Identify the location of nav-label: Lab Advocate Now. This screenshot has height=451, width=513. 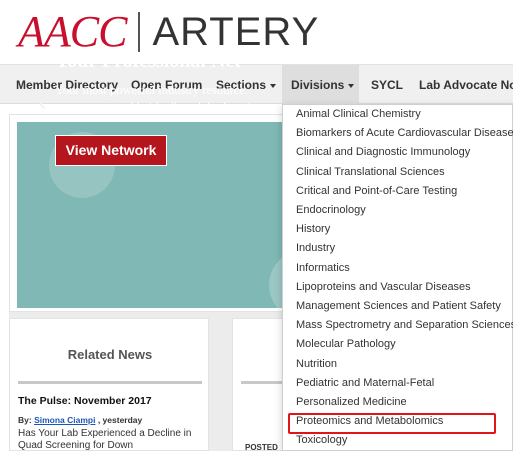
(466, 85).